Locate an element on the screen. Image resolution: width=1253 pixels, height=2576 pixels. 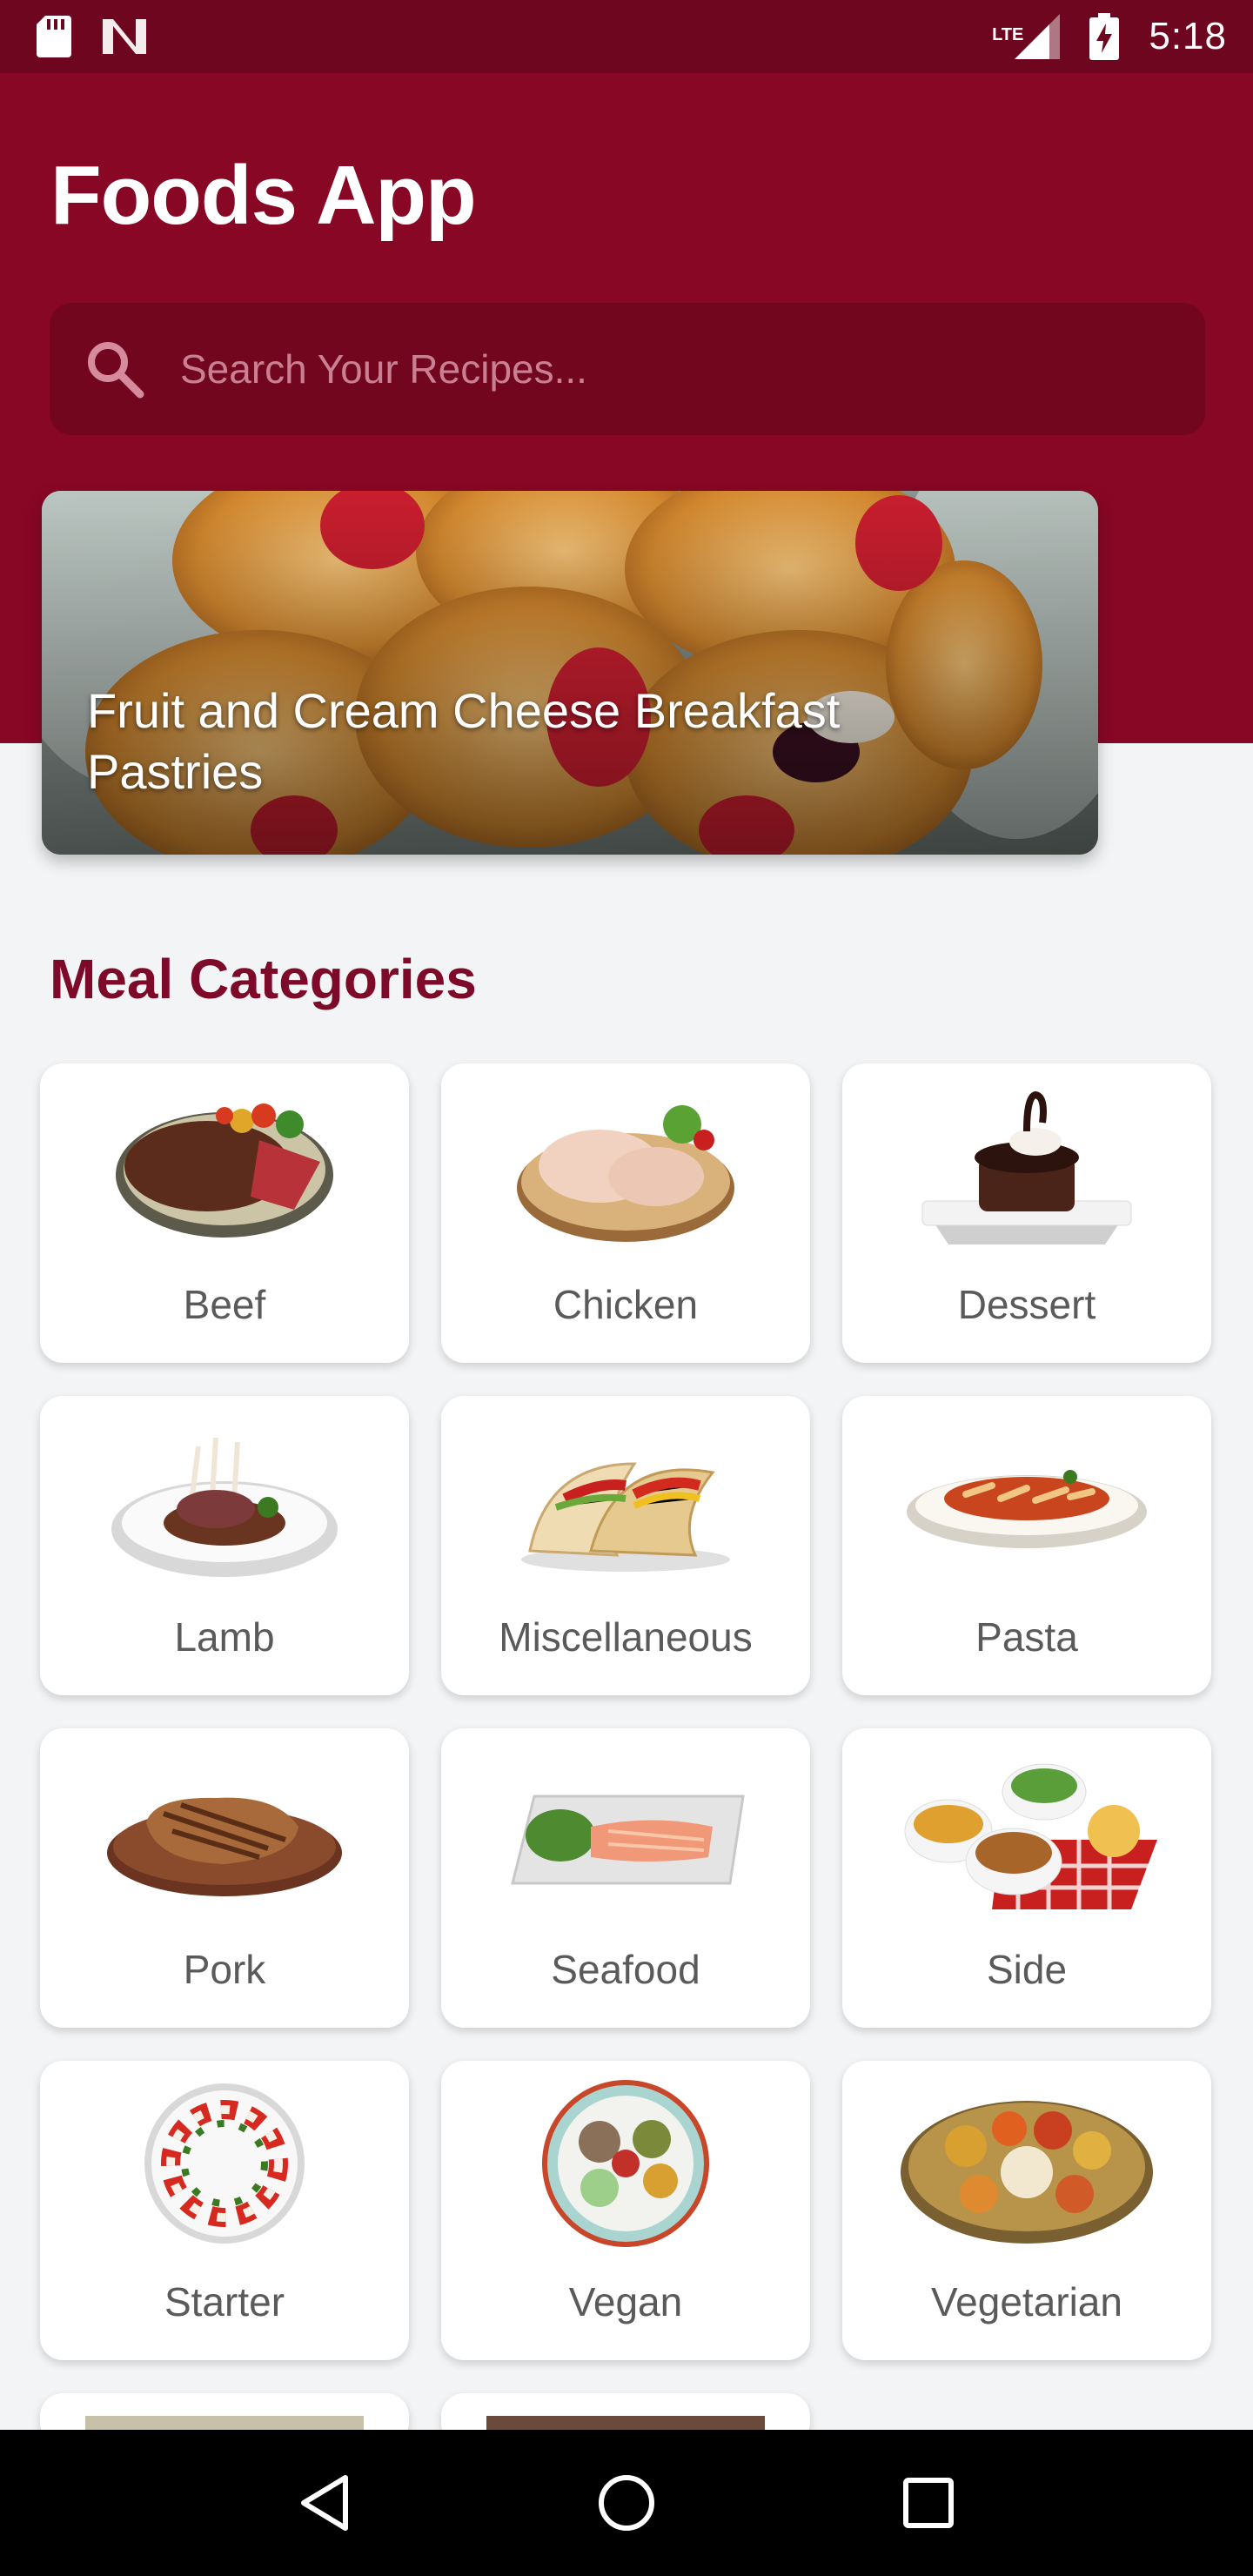
category-card-chicken: Chicken is located at coordinates (625, 1213).